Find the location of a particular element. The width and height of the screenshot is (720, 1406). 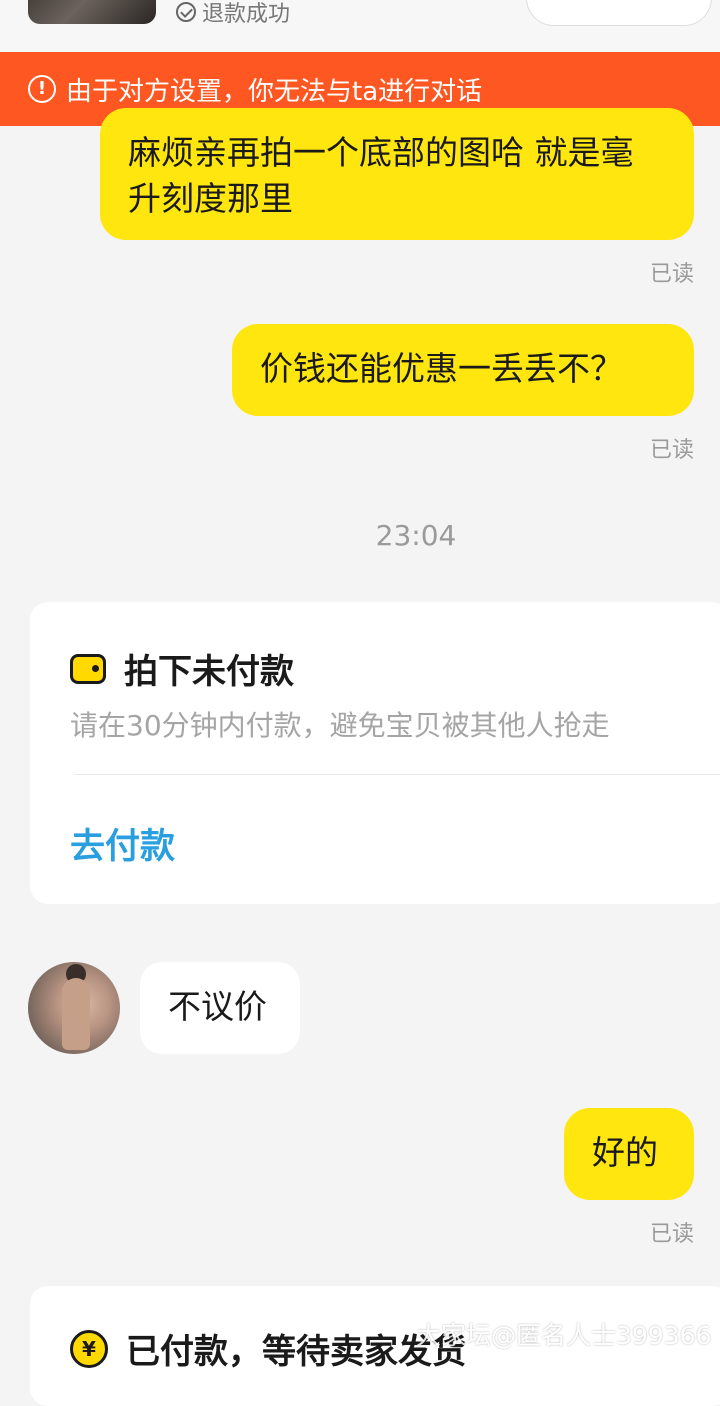

message-text: 价钱还能优惠一丢丢不？ is located at coordinates (441, 368).